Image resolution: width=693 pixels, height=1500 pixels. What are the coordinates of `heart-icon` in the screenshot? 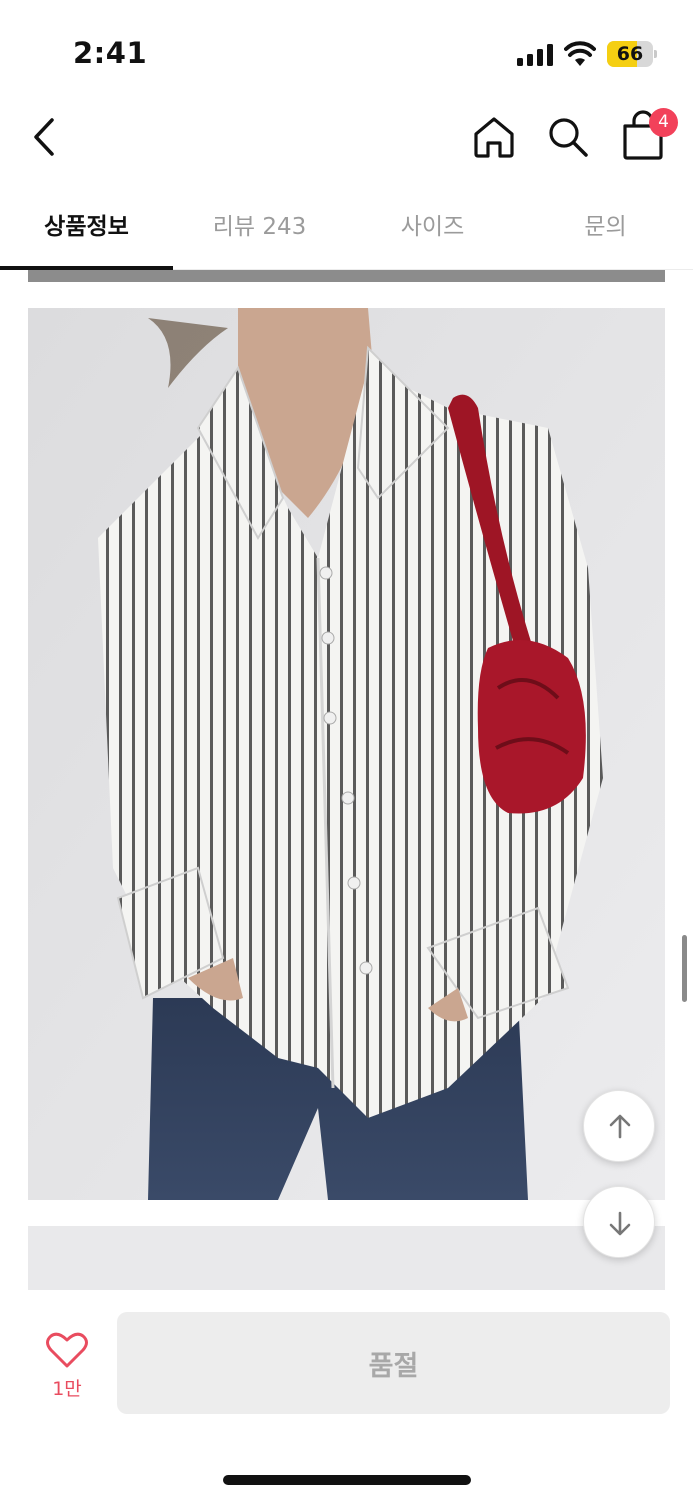 It's located at (67, 1350).